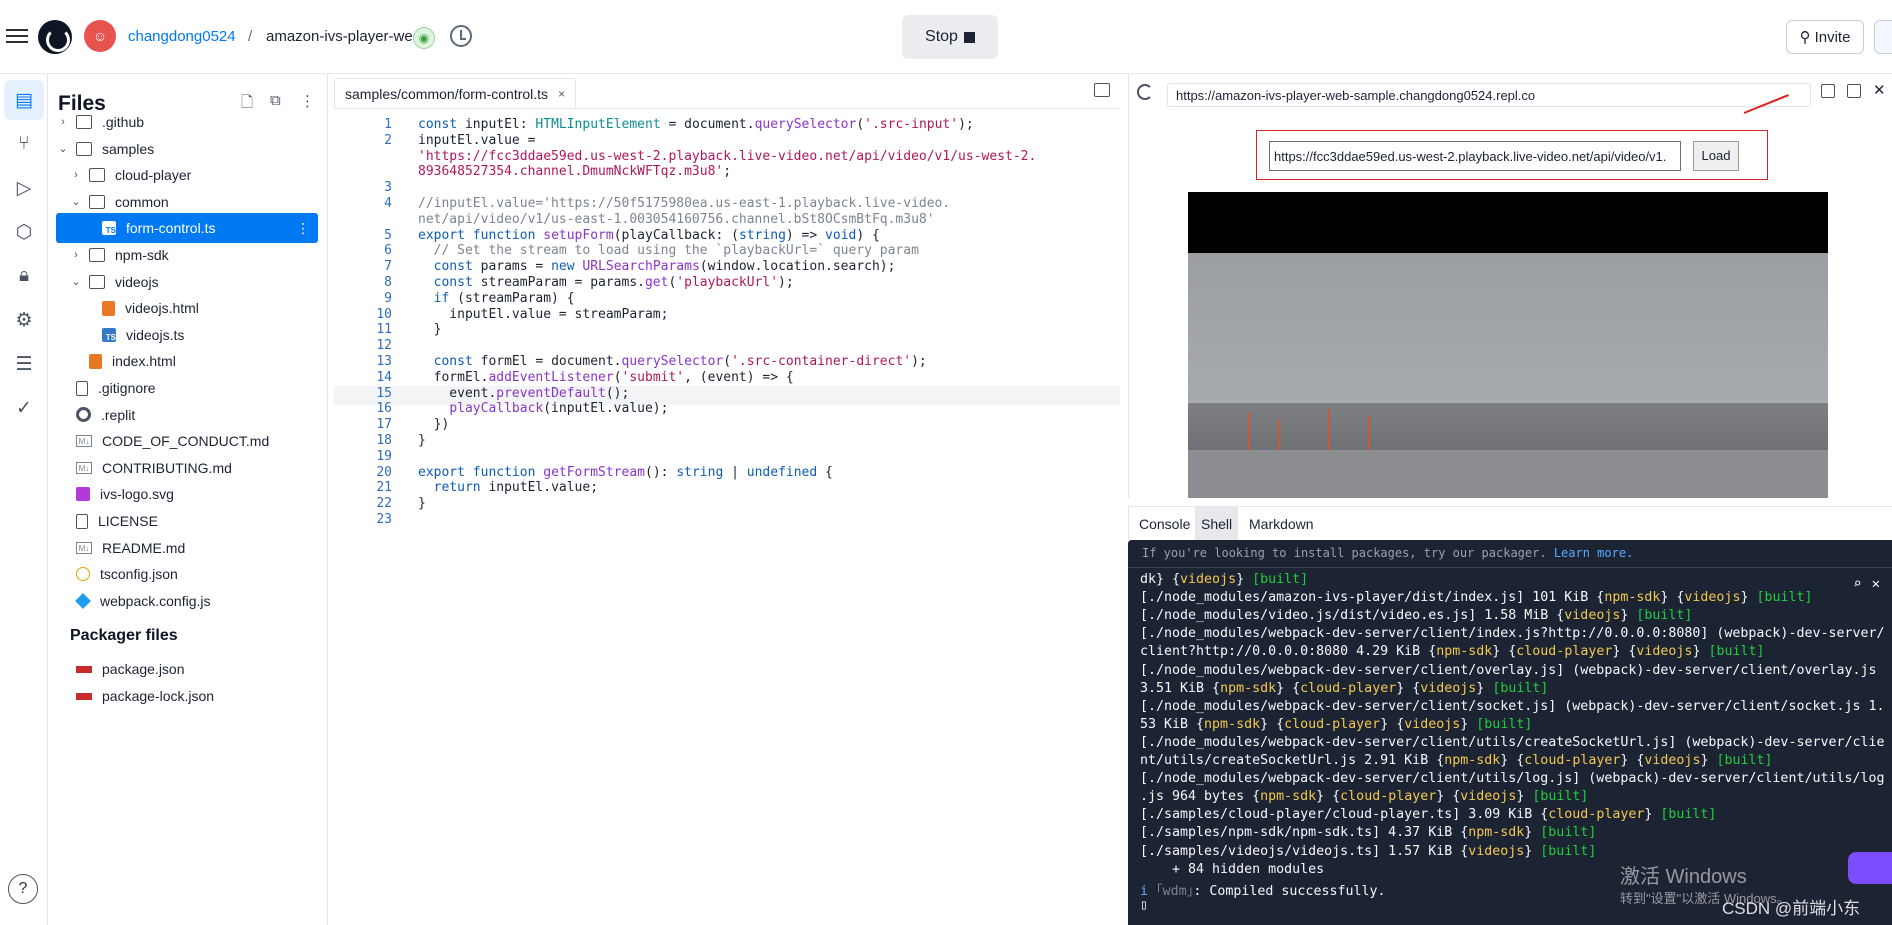 This screenshot has height=925, width=1892. I want to click on menu-icon, so click(17, 36).